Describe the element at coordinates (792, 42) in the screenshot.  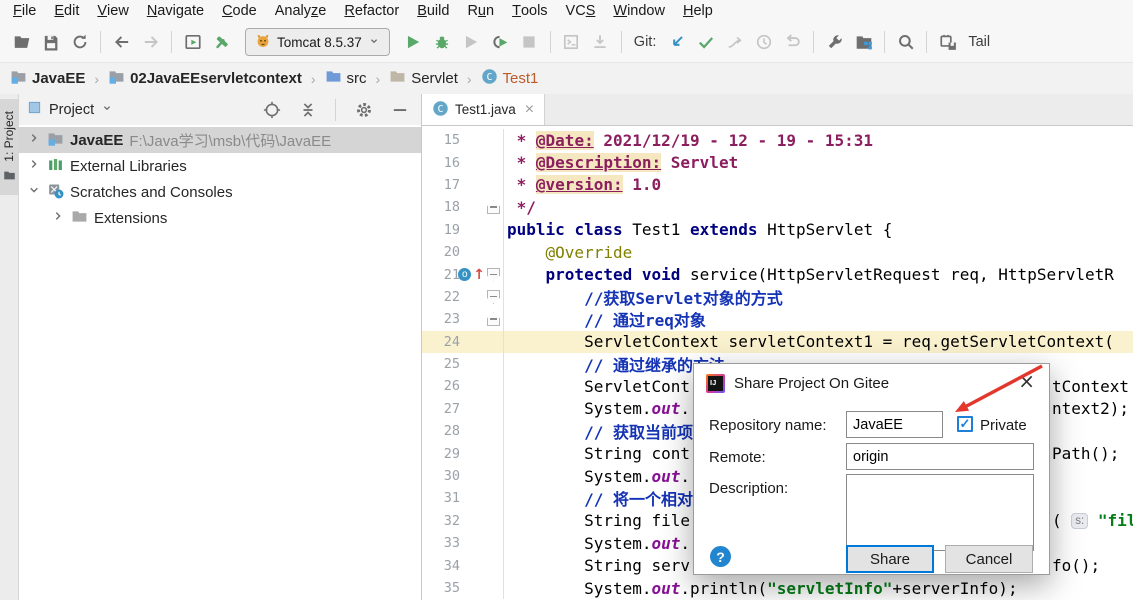
I see `rollback-icon` at that location.